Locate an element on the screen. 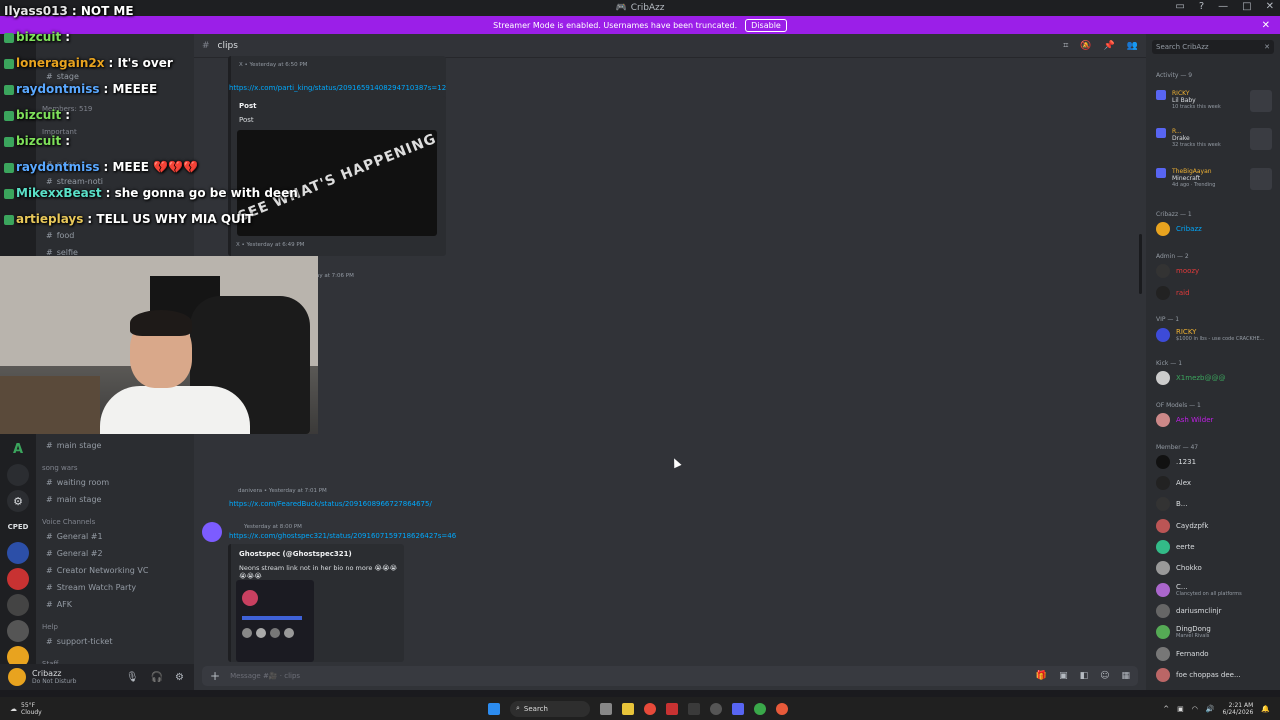 The width and height of the screenshot is (1280, 720). gif-icon: ▣ is located at coordinates (1063, 676).